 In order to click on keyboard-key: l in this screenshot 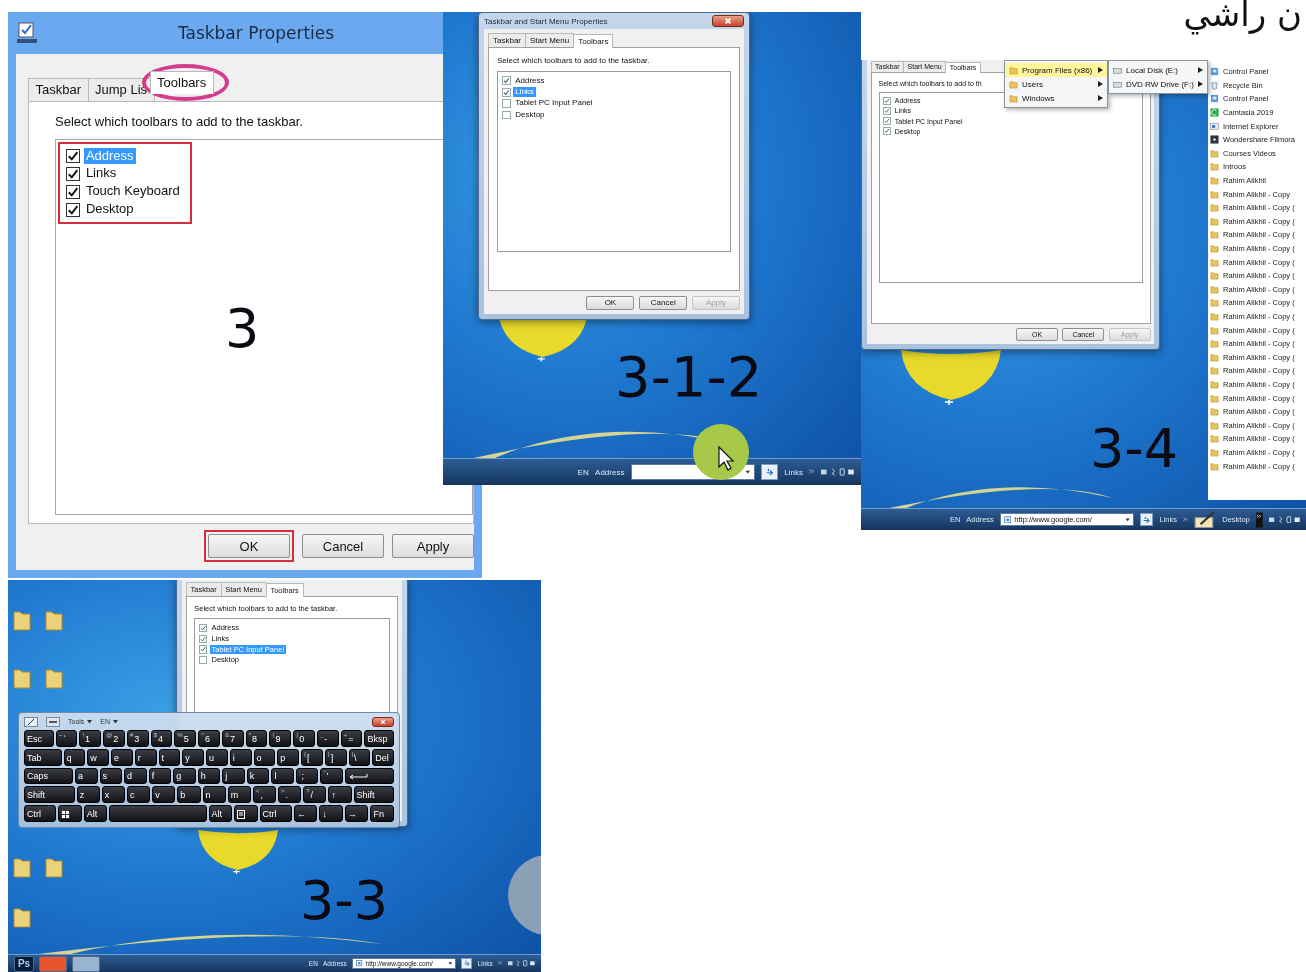, I will do `click(282, 776)`.